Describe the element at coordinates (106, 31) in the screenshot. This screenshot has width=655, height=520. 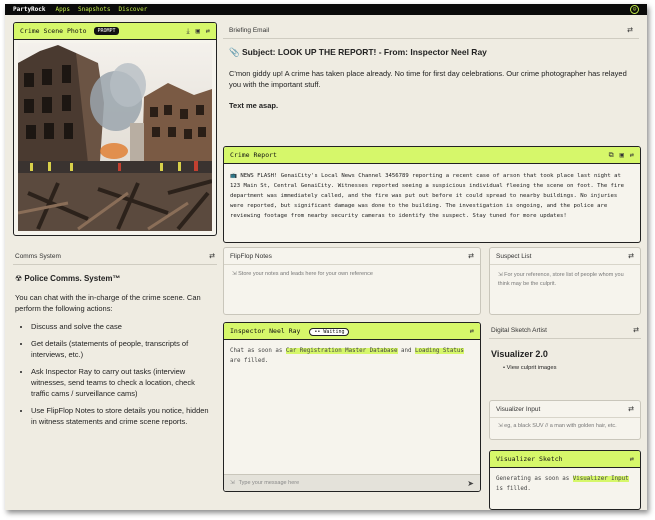
I see `prompt-badge: PROMPT` at that location.